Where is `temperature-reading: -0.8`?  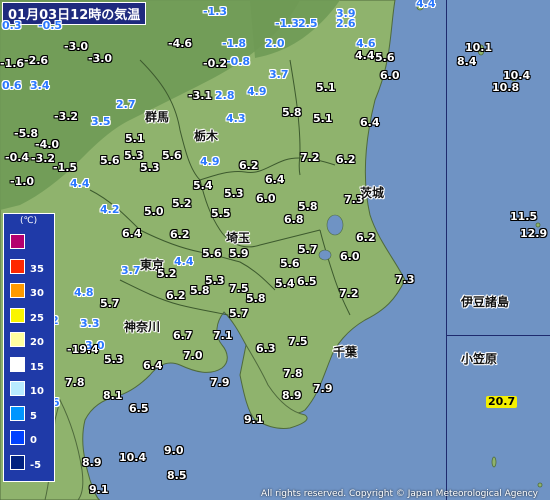
temperature-reading: -0.8 is located at coordinates (238, 61).